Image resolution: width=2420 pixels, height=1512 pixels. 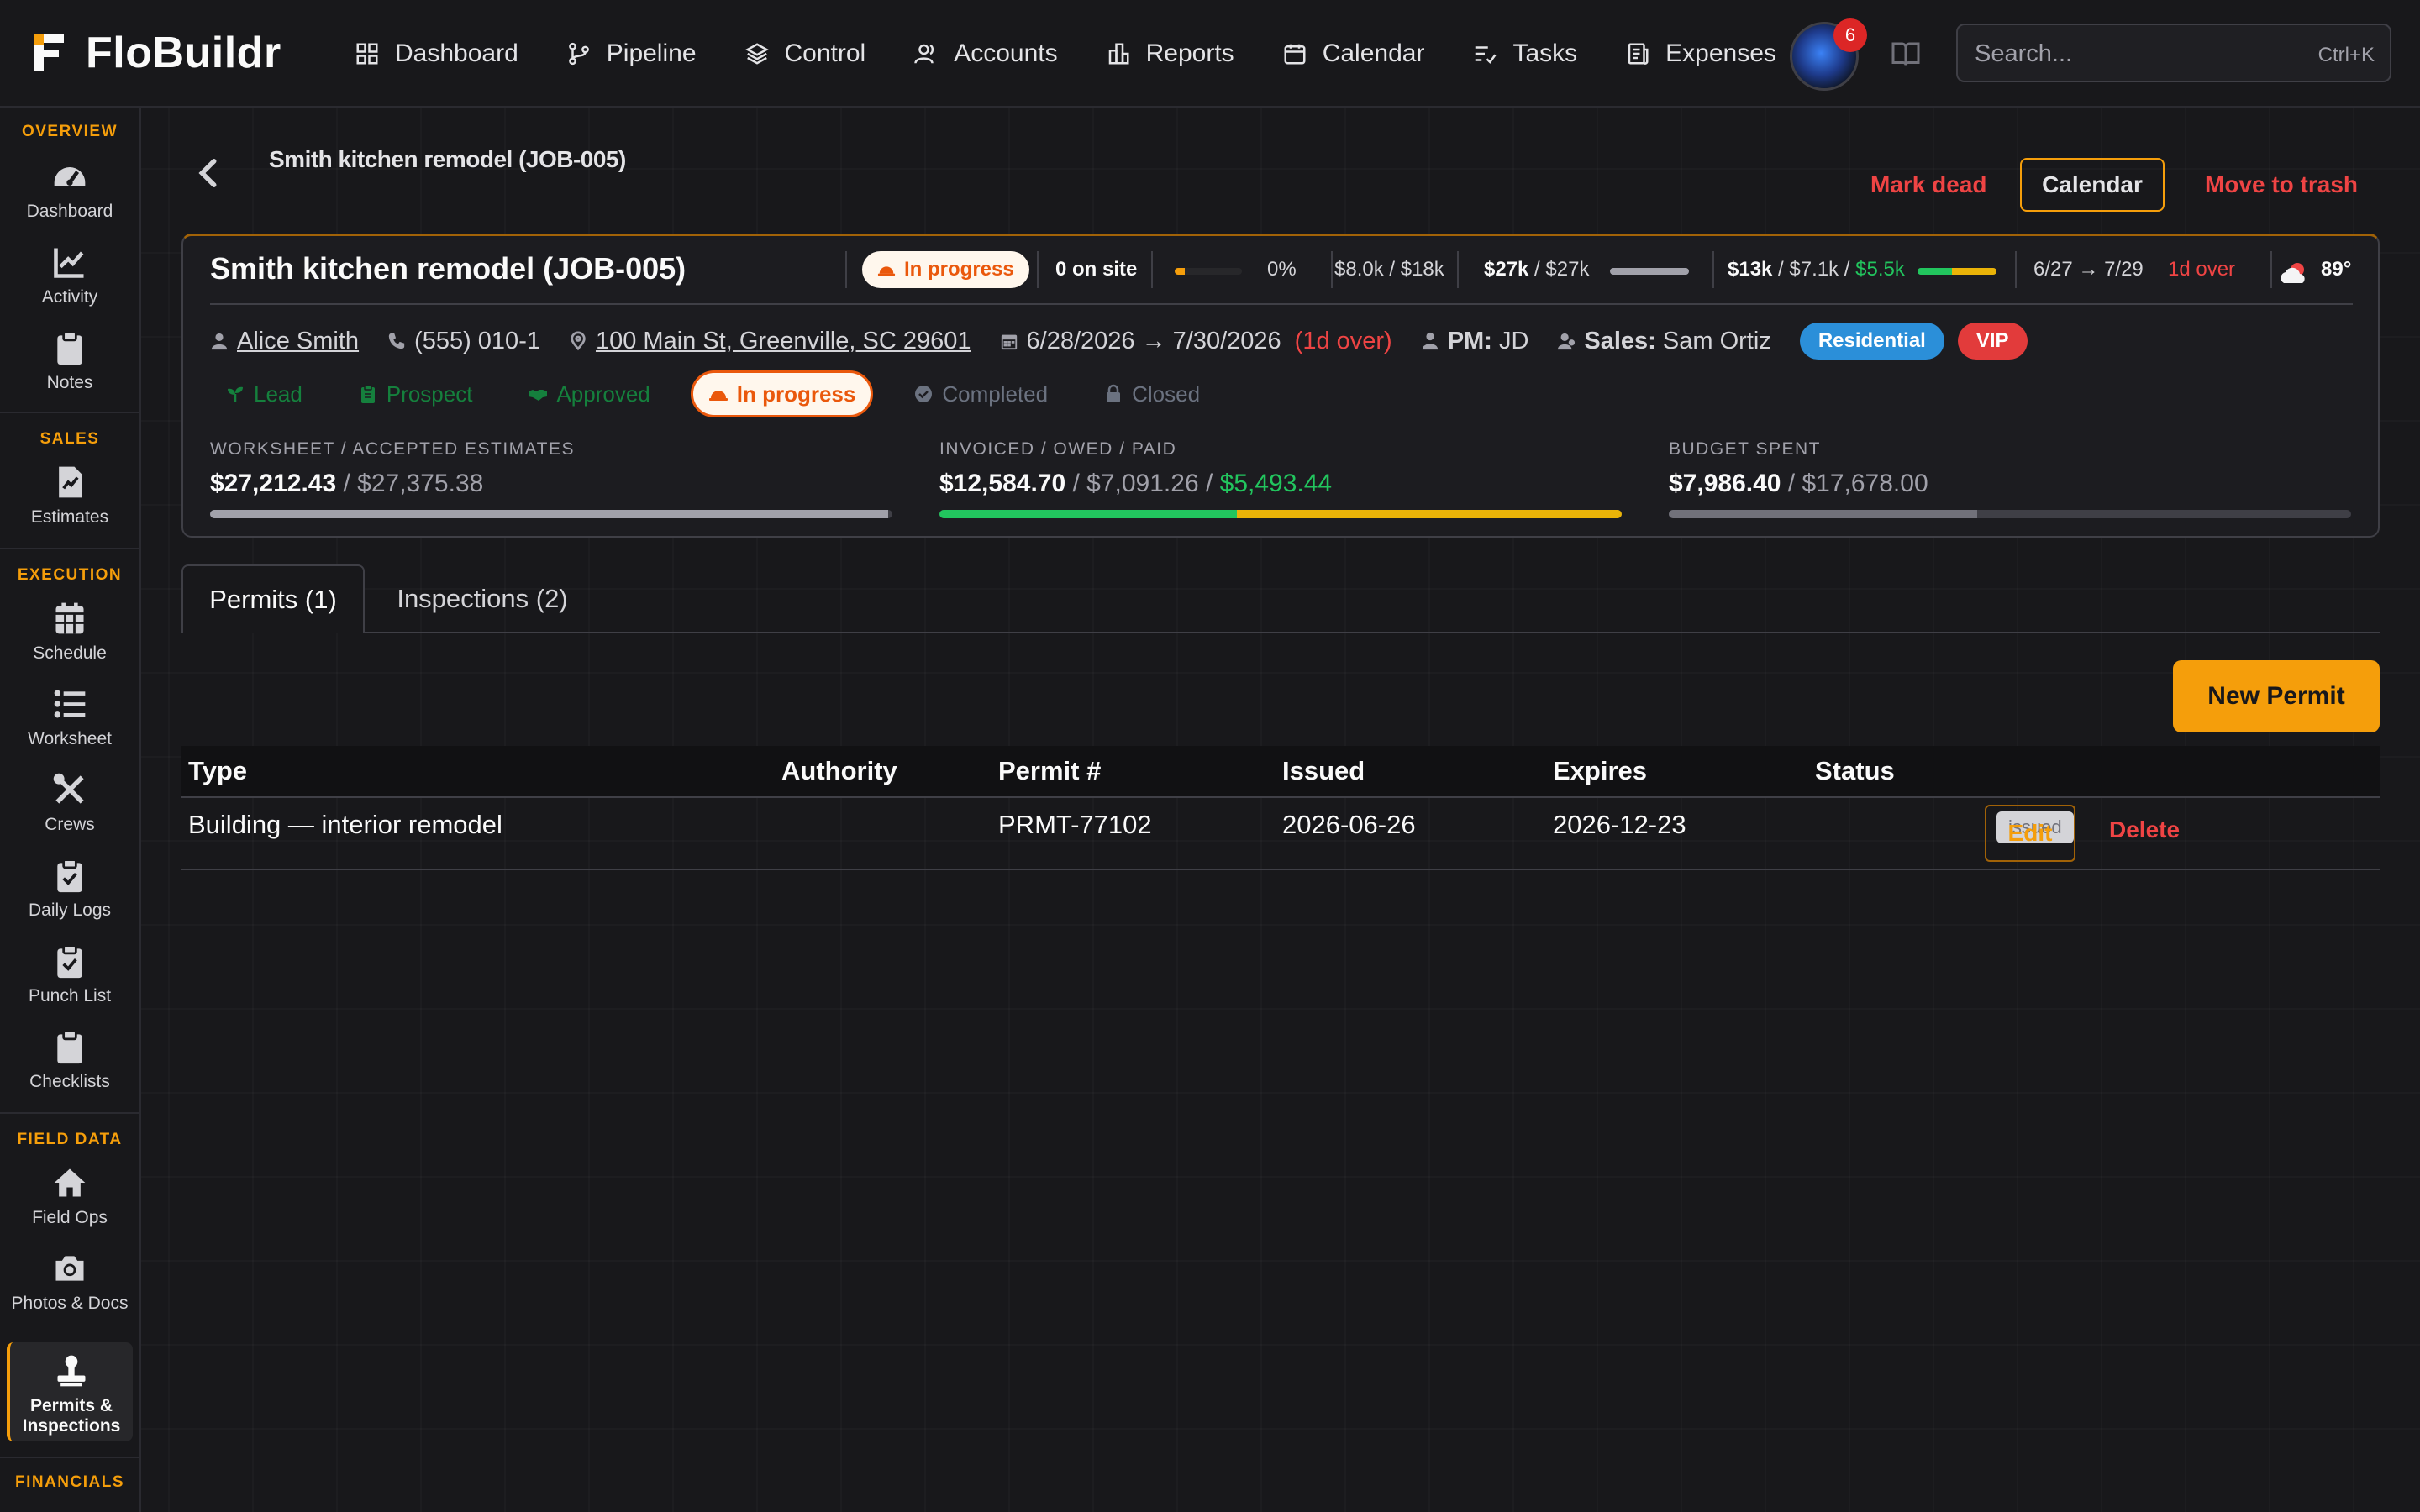 What do you see at coordinates (70, 190) in the screenshot?
I see `sidebar-item-dashboard: Dashboard` at bounding box center [70, 190].